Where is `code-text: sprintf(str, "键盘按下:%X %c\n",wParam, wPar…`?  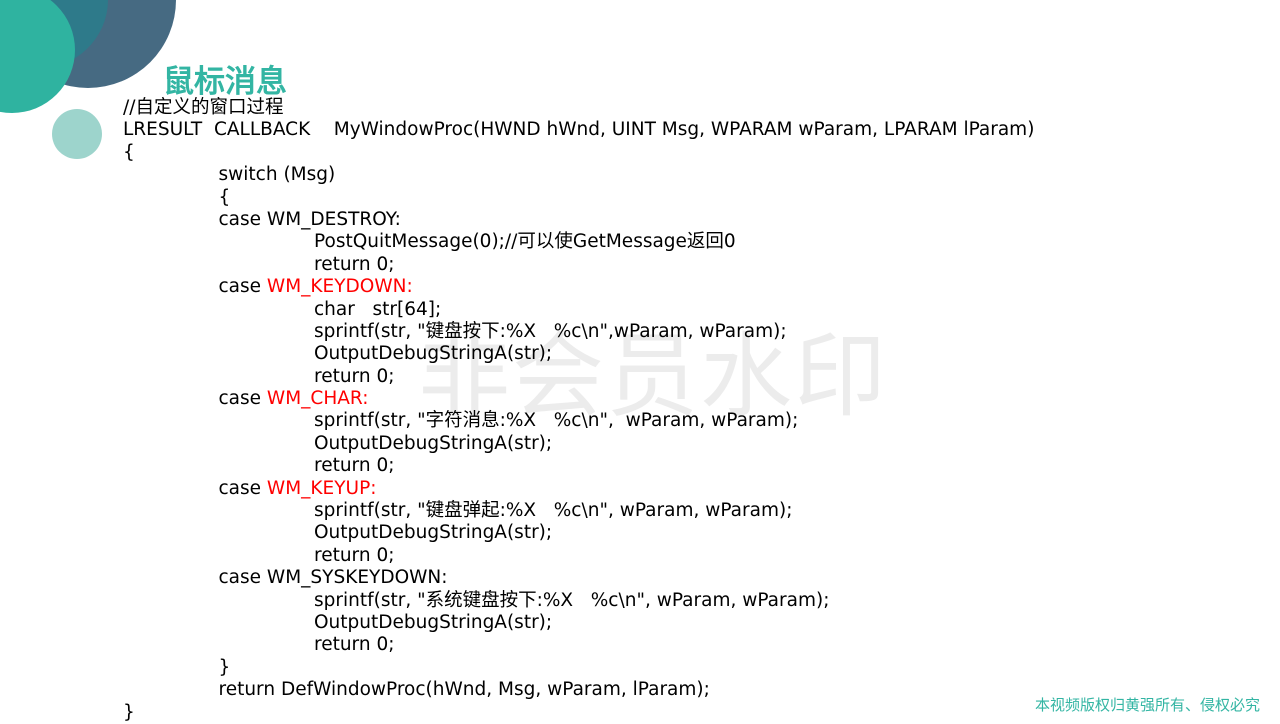 code-text: sprintf(str, "键盘按下:%X %c\n",wParam, wPar… is located at coordinates (550, 331).